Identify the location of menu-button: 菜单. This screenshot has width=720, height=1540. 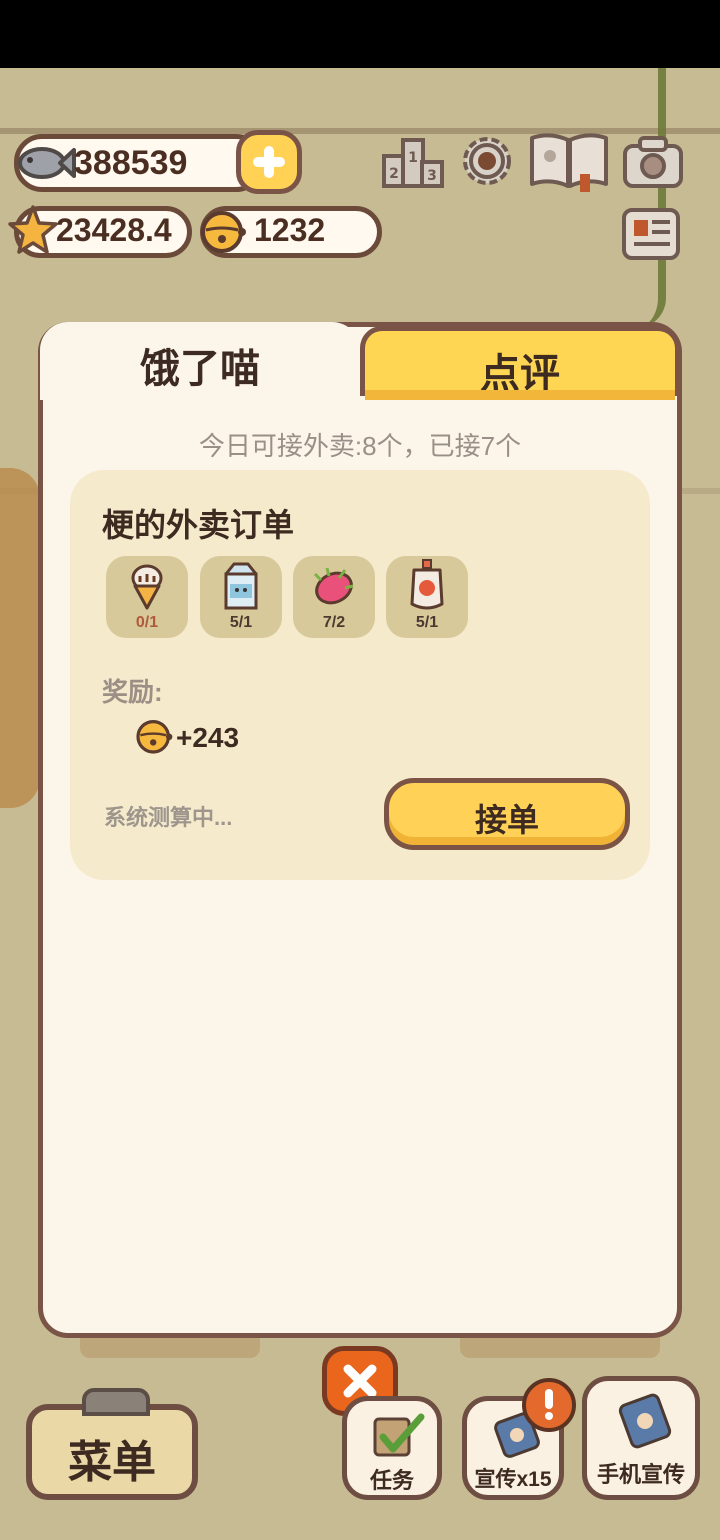
(112, 1444).